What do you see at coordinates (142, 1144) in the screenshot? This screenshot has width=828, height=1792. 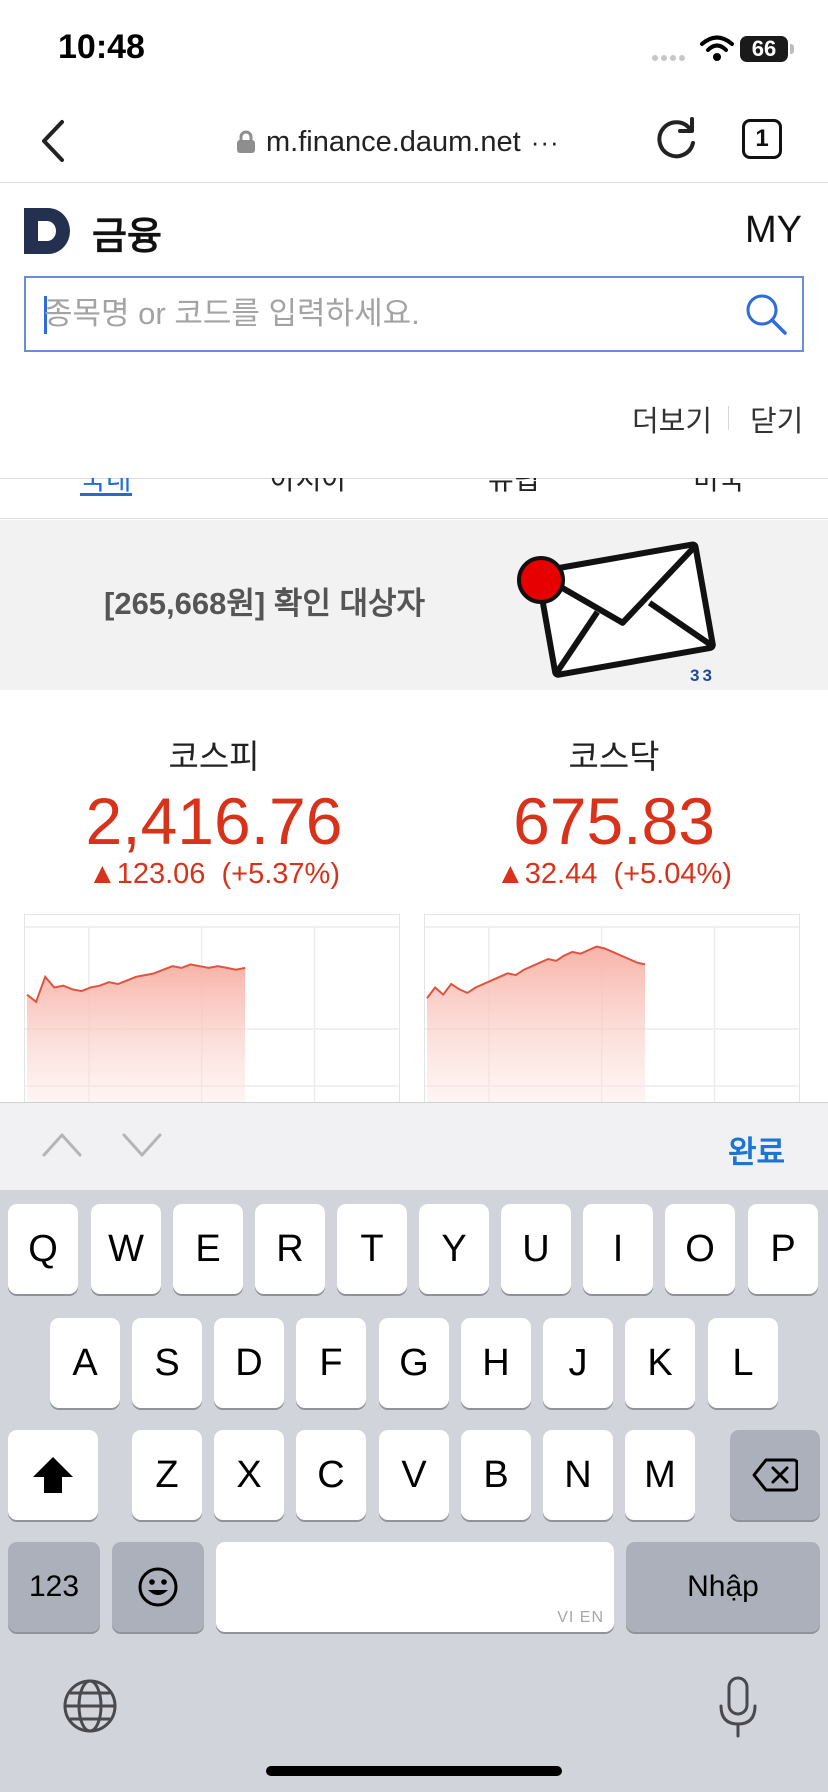 I see `chevron-down-icon` at bounding box center [142, 1144].